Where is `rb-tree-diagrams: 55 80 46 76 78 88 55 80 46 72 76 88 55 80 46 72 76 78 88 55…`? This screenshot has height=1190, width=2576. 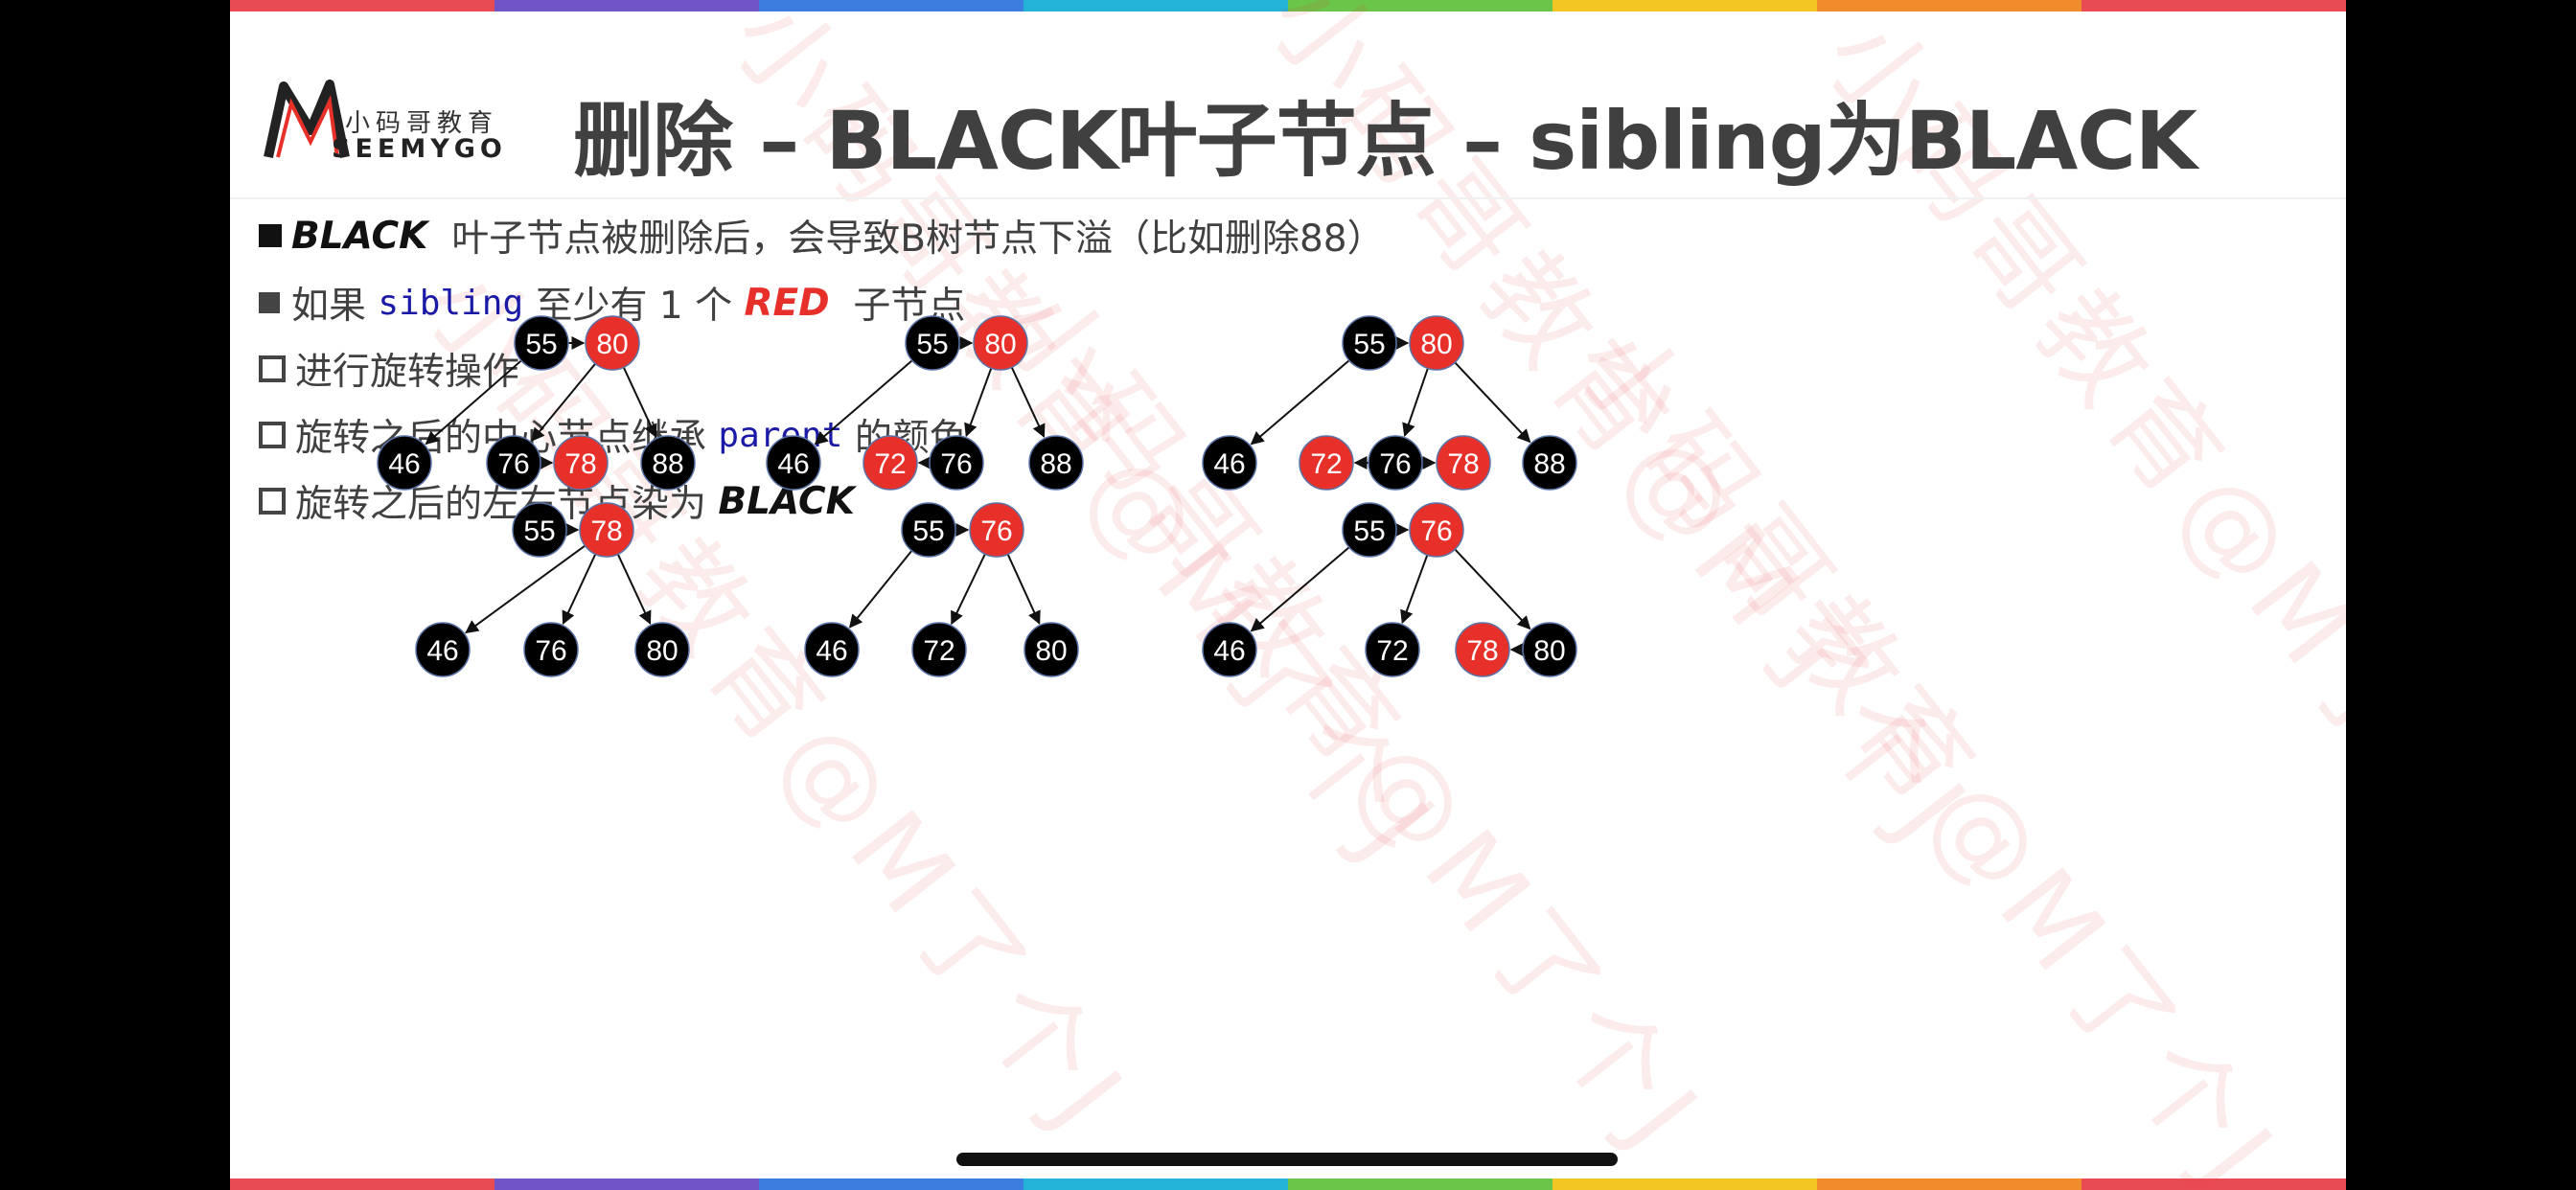 rb-tree-diagrams: 55 80 46 76 78 88 55 80 46 72 76 88 55 80 46 72 76 78 88 55… is located at coordinates (977, 496).